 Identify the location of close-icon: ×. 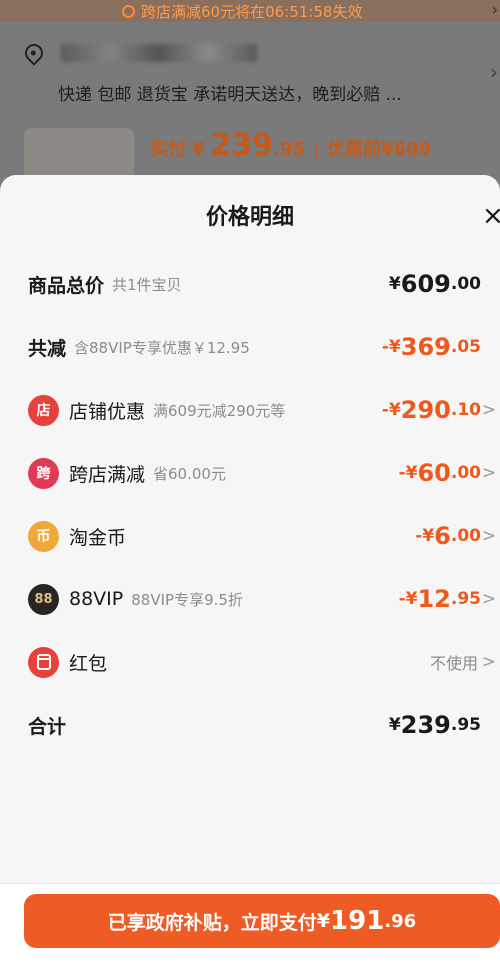
(491, 216).